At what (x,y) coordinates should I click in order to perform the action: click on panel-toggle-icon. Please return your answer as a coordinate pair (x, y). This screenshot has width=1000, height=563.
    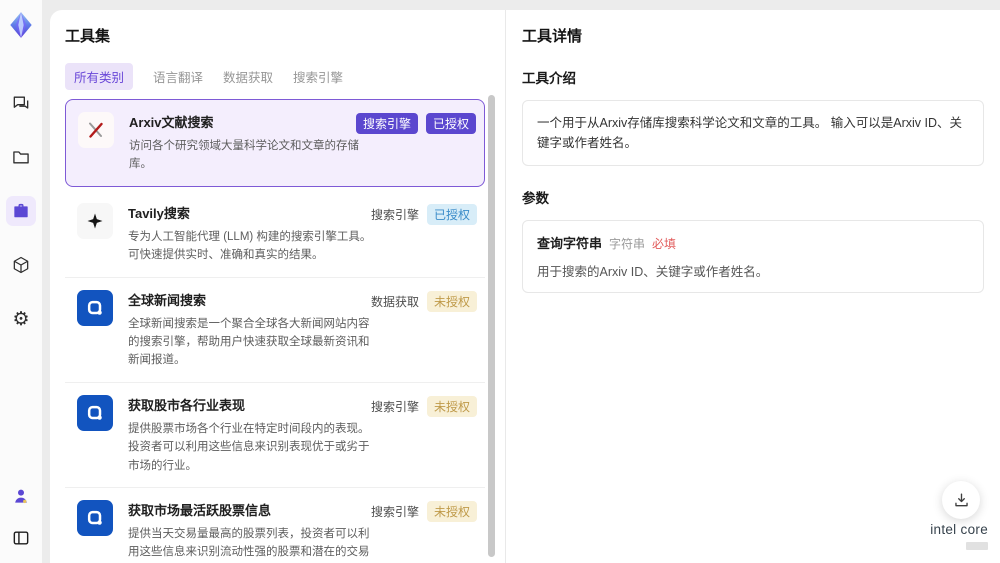
    Looking at the image, I should click on (21, 538).